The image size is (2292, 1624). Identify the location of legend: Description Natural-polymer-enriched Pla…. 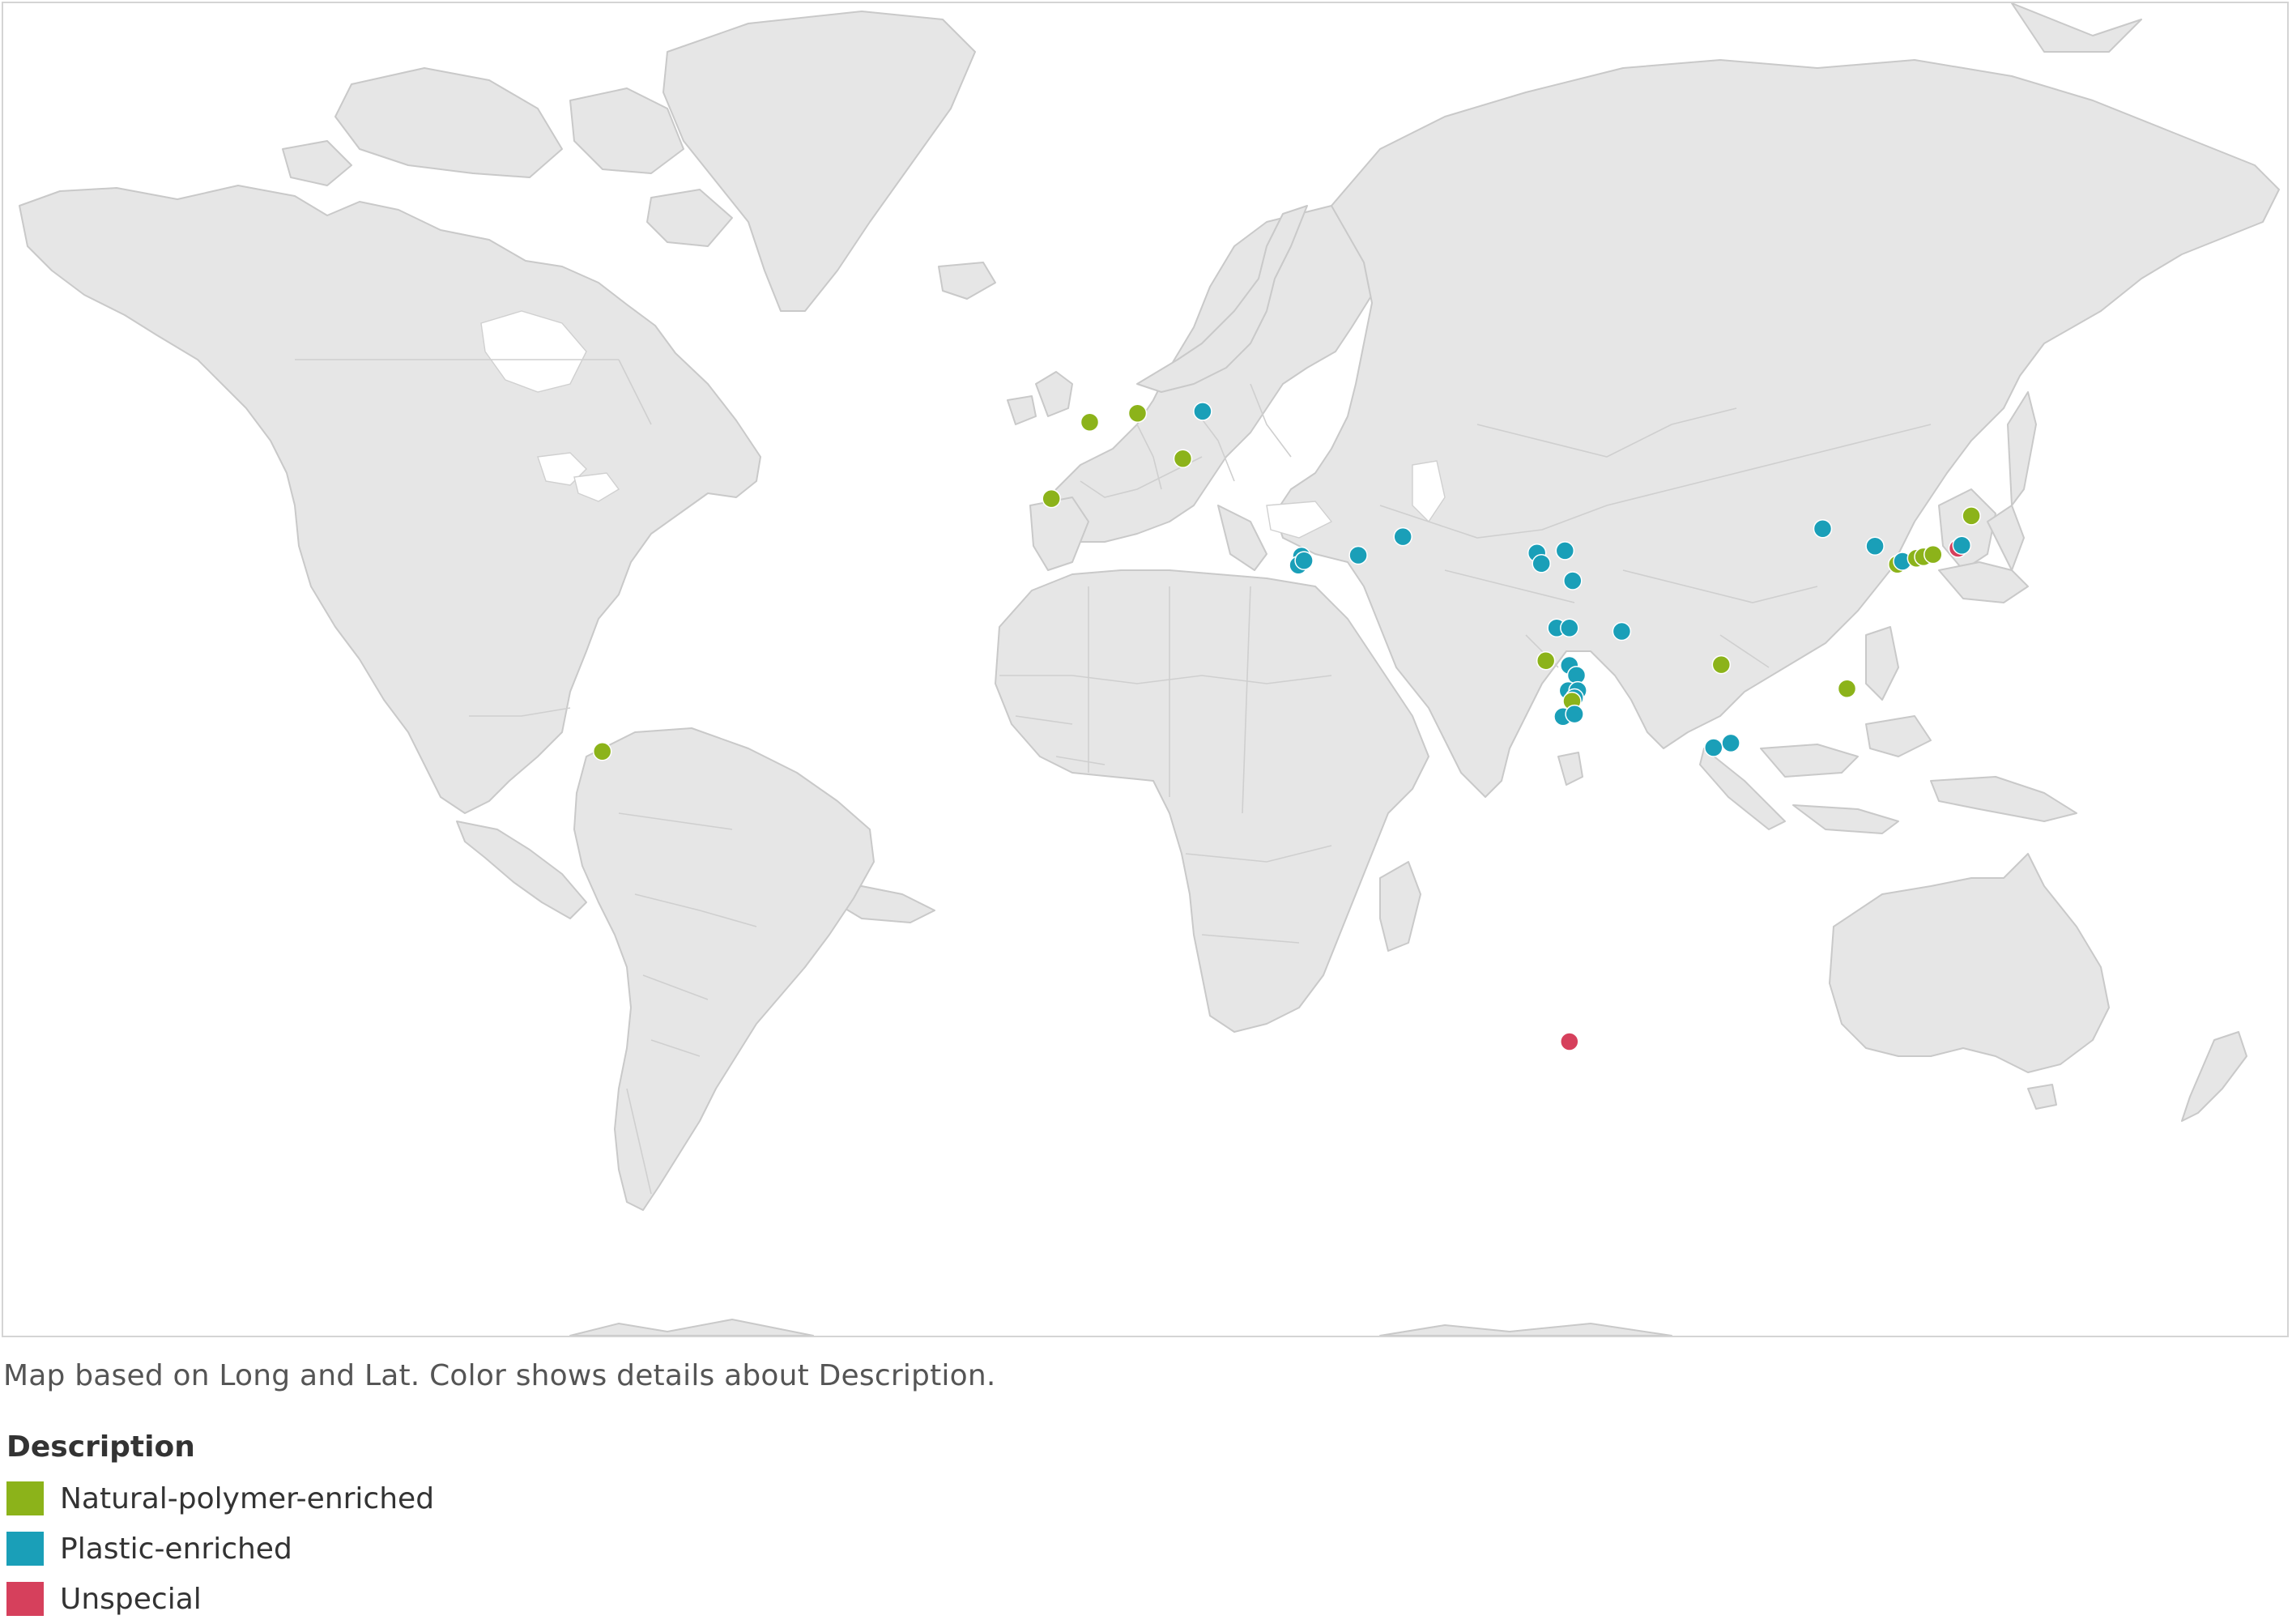
(220, 1527).